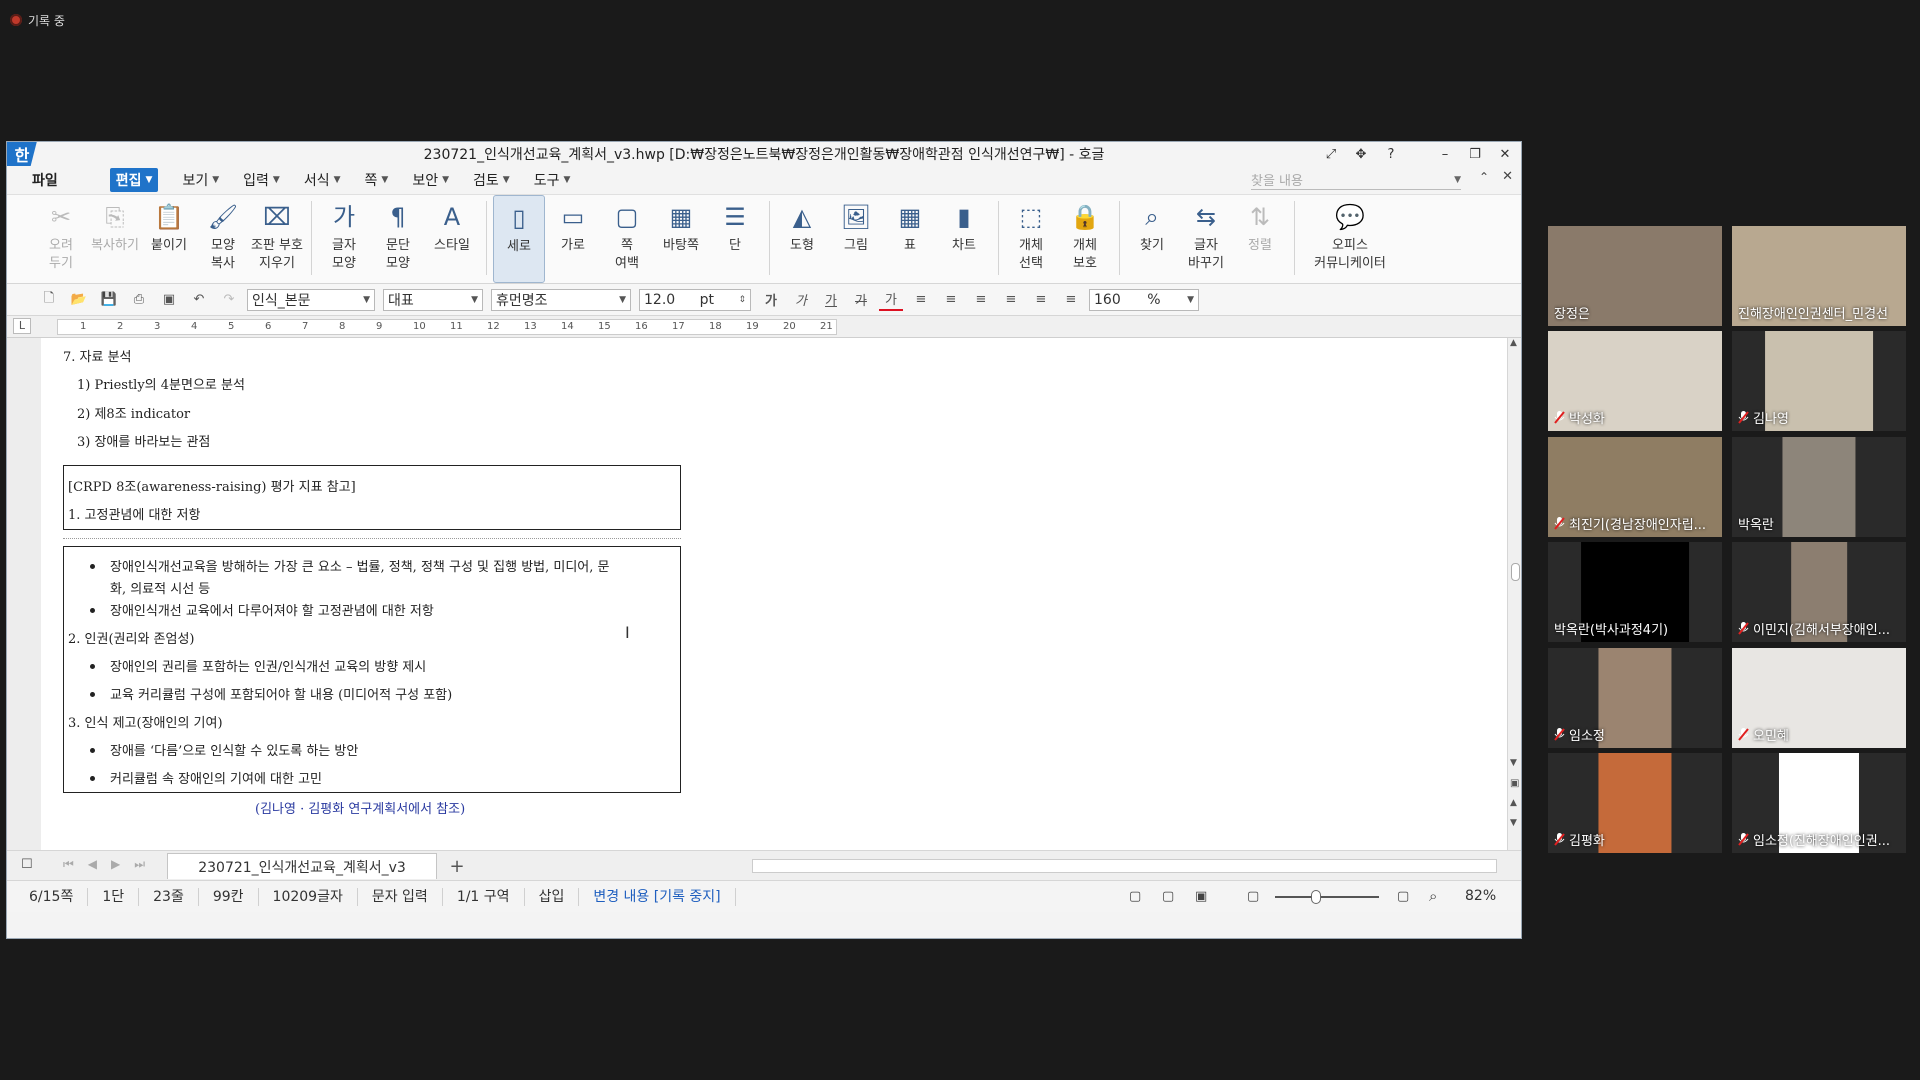 The width and height of the screenshot is (1920, 1080). What do you see at coordinates (1635, 698) in the screenshot?
I see `participant-tile: 임소정` at bounding box center [1635, 698].